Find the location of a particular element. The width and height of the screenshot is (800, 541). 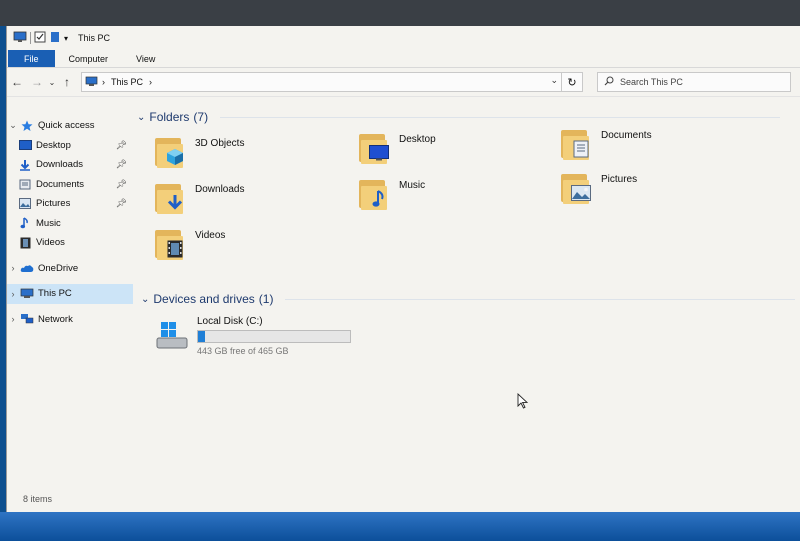

tab-computer: Computer is located at coordinates (89, 58).